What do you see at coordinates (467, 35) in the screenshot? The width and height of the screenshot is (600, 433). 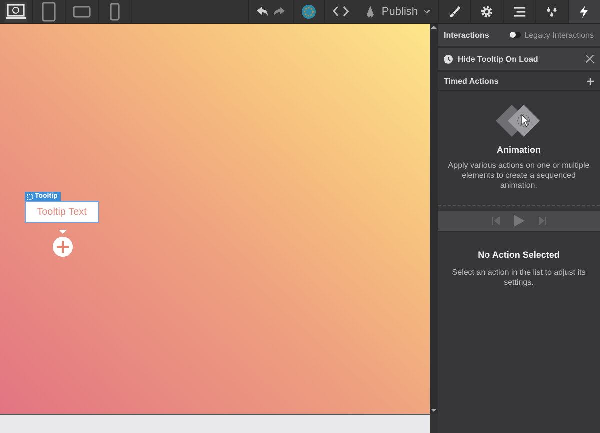 I see `section-title: Interactions` at bounding box center [467, 35].